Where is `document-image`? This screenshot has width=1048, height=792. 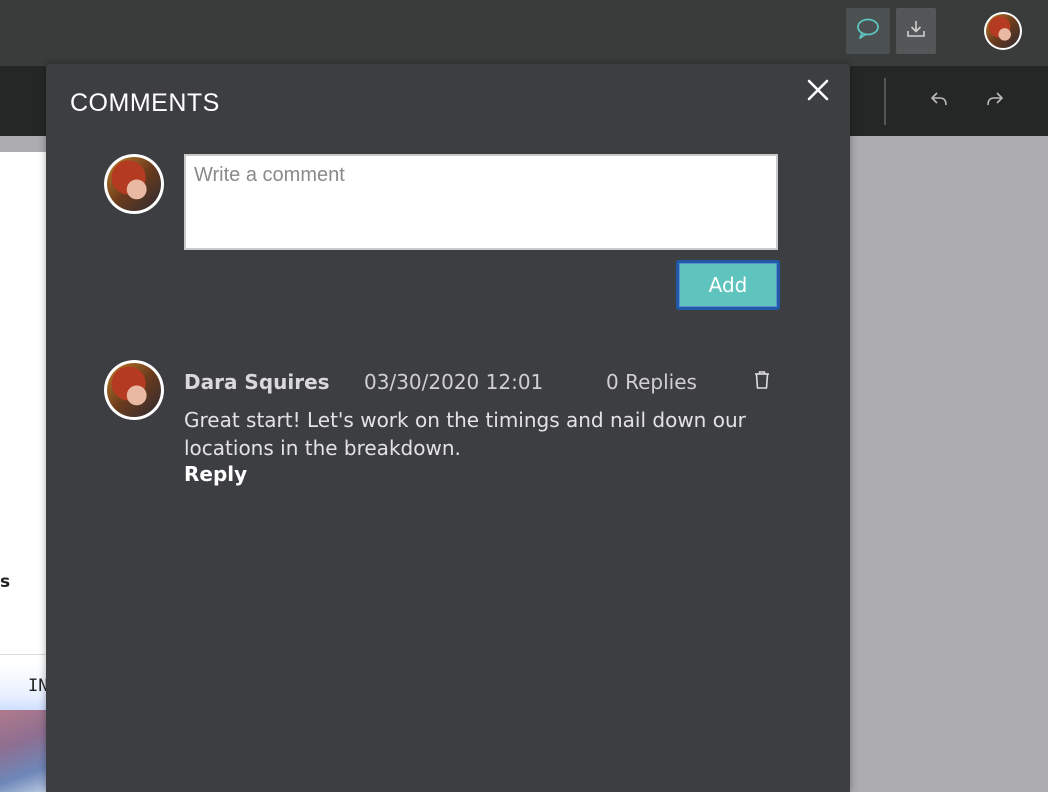 document-image is located at coordinates (23, 751).